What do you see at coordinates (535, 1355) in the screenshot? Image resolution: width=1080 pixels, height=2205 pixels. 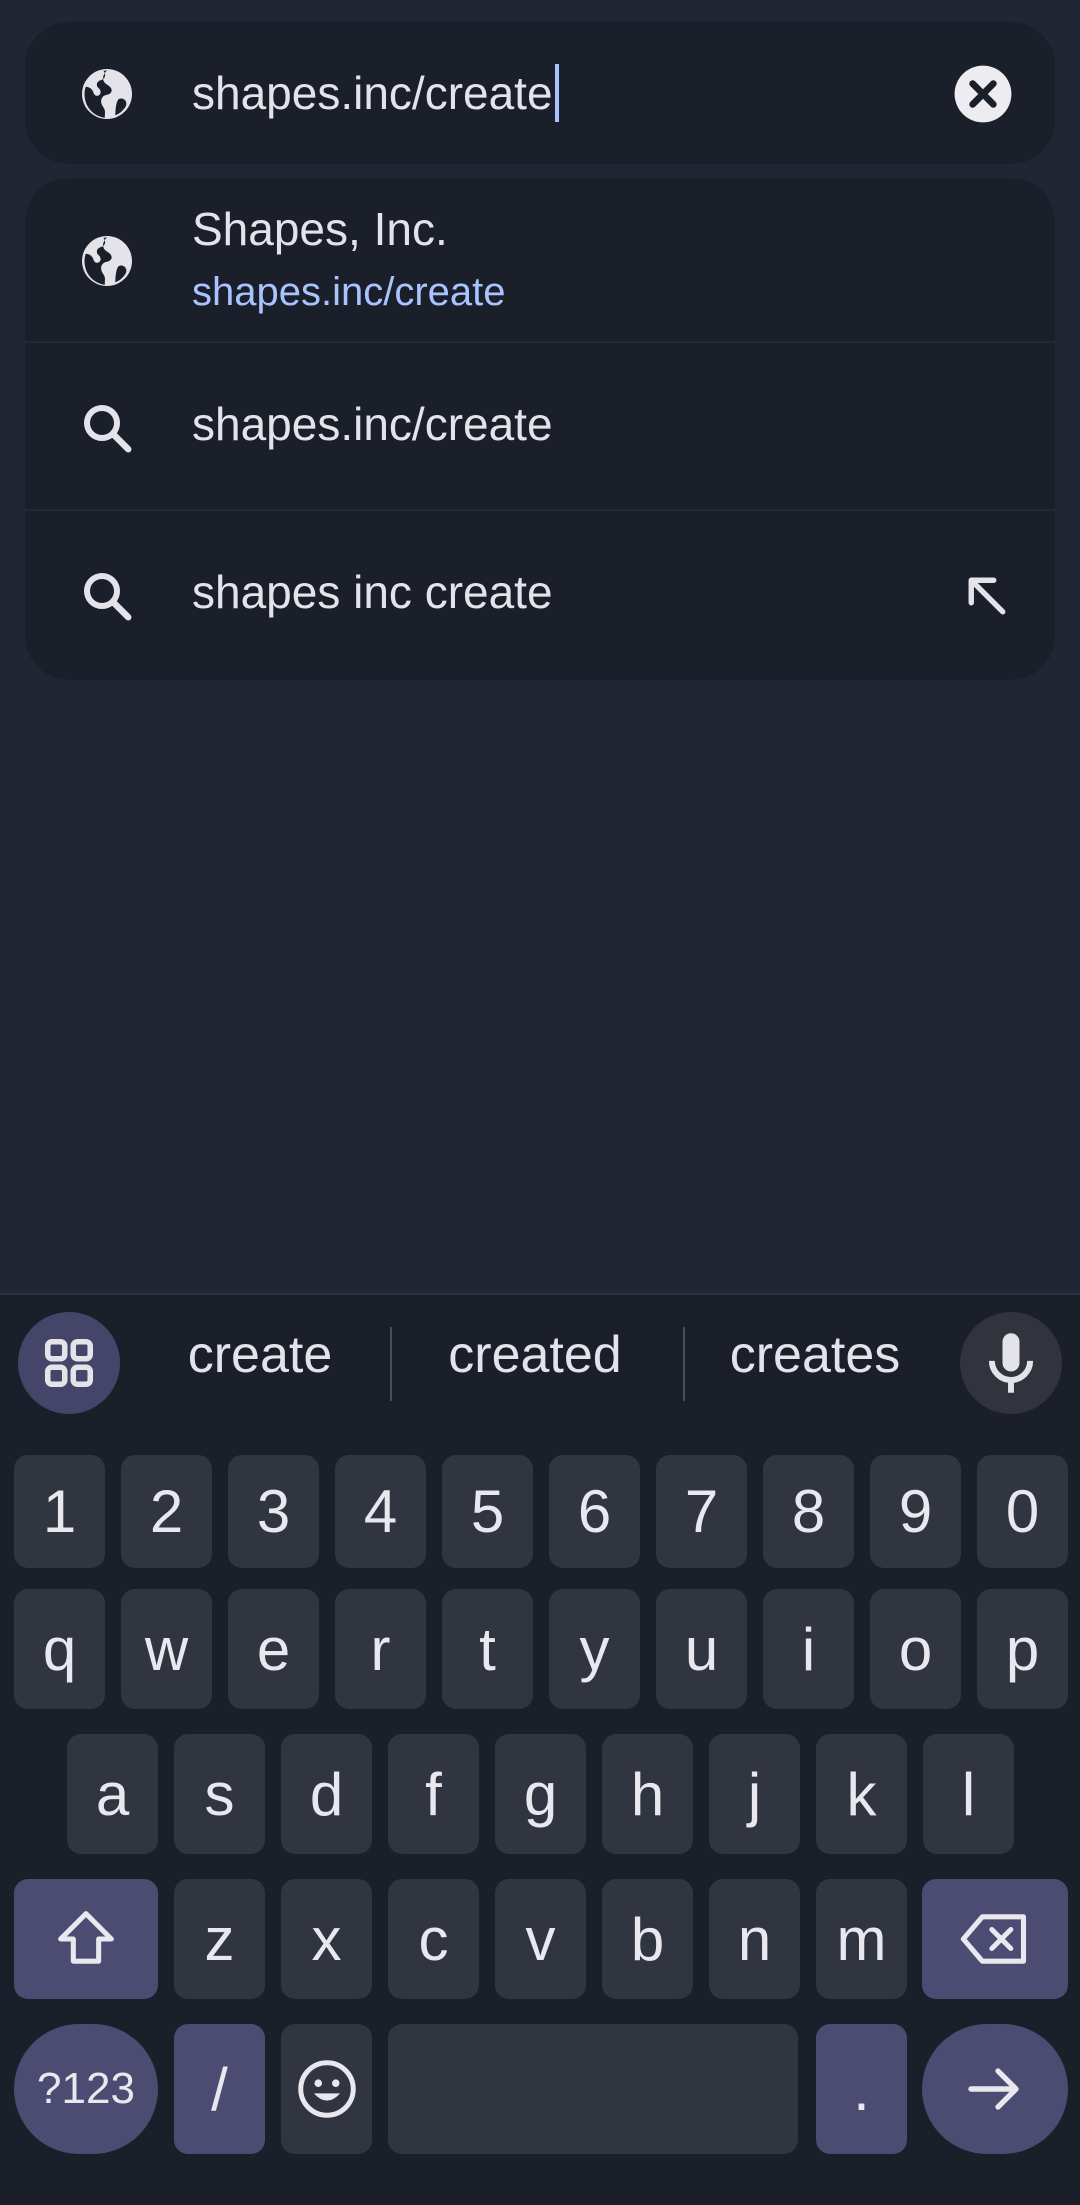 I see `word-suggestion: created` at bounding box center [535, 1355].